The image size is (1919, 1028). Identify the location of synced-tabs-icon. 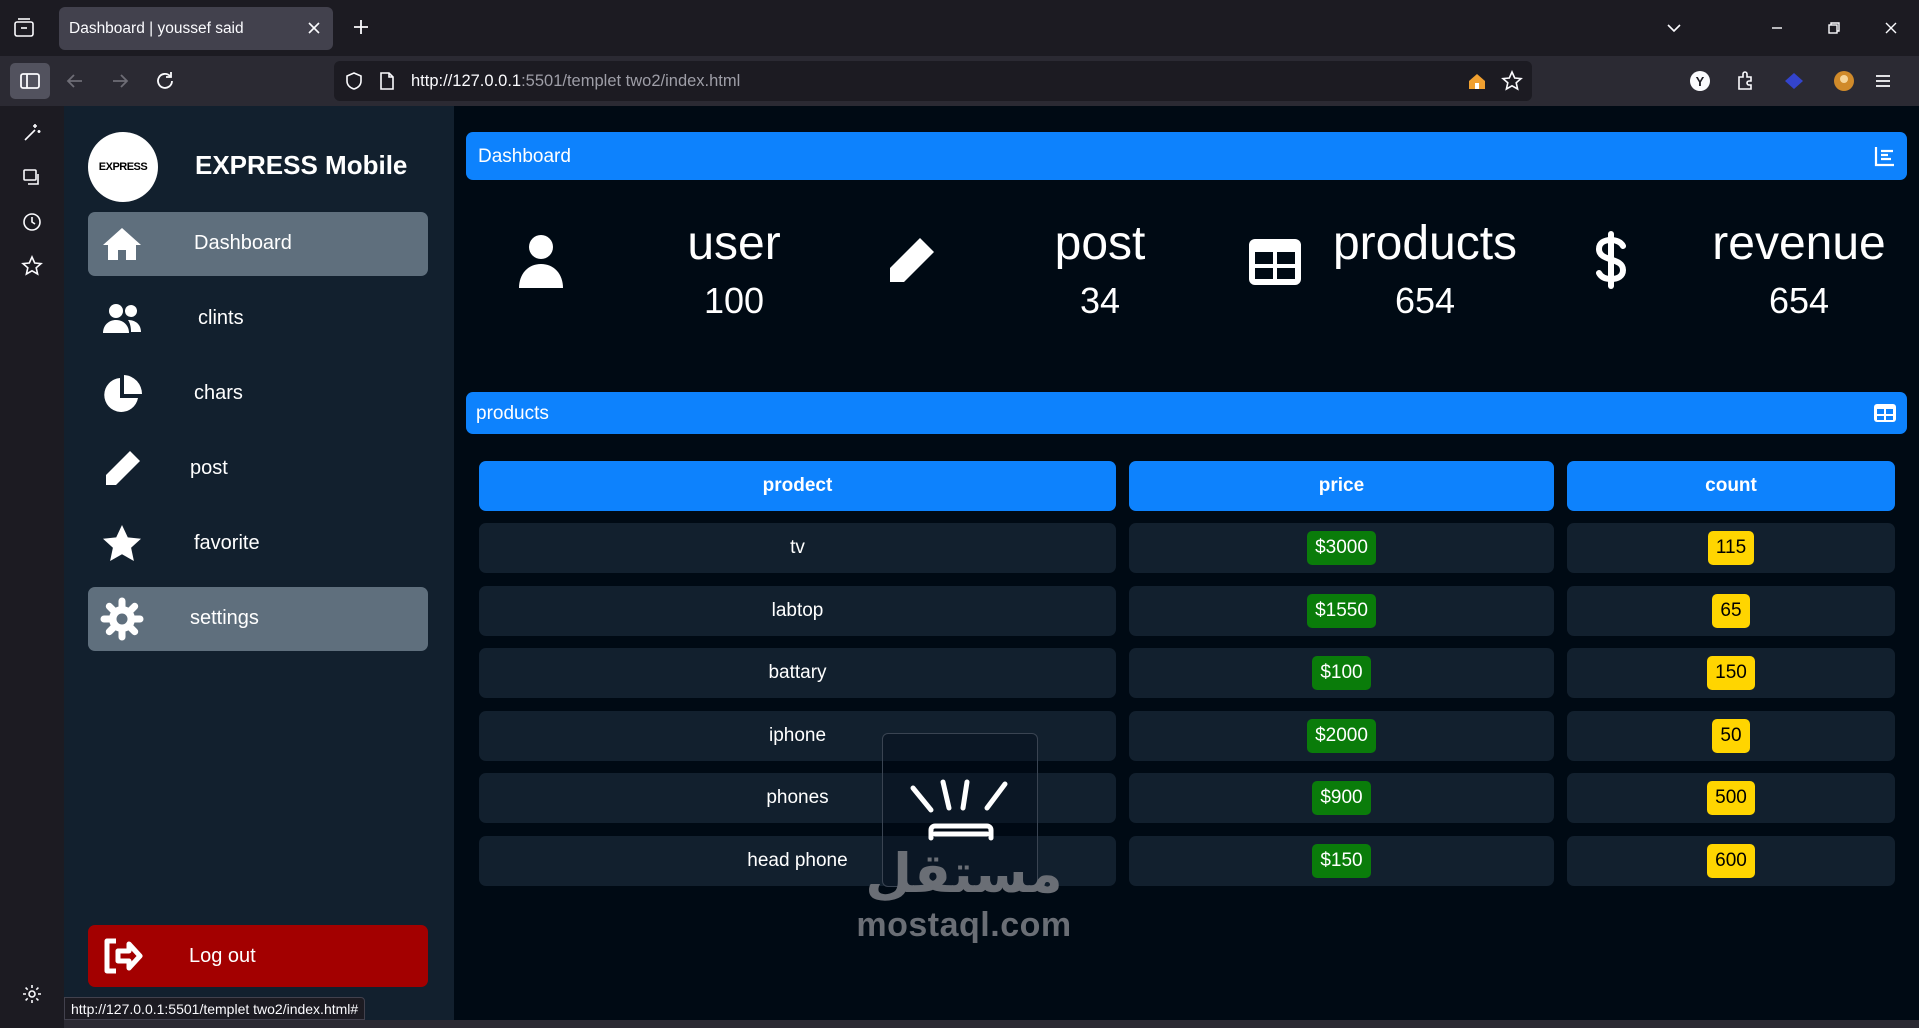
(32, 178).